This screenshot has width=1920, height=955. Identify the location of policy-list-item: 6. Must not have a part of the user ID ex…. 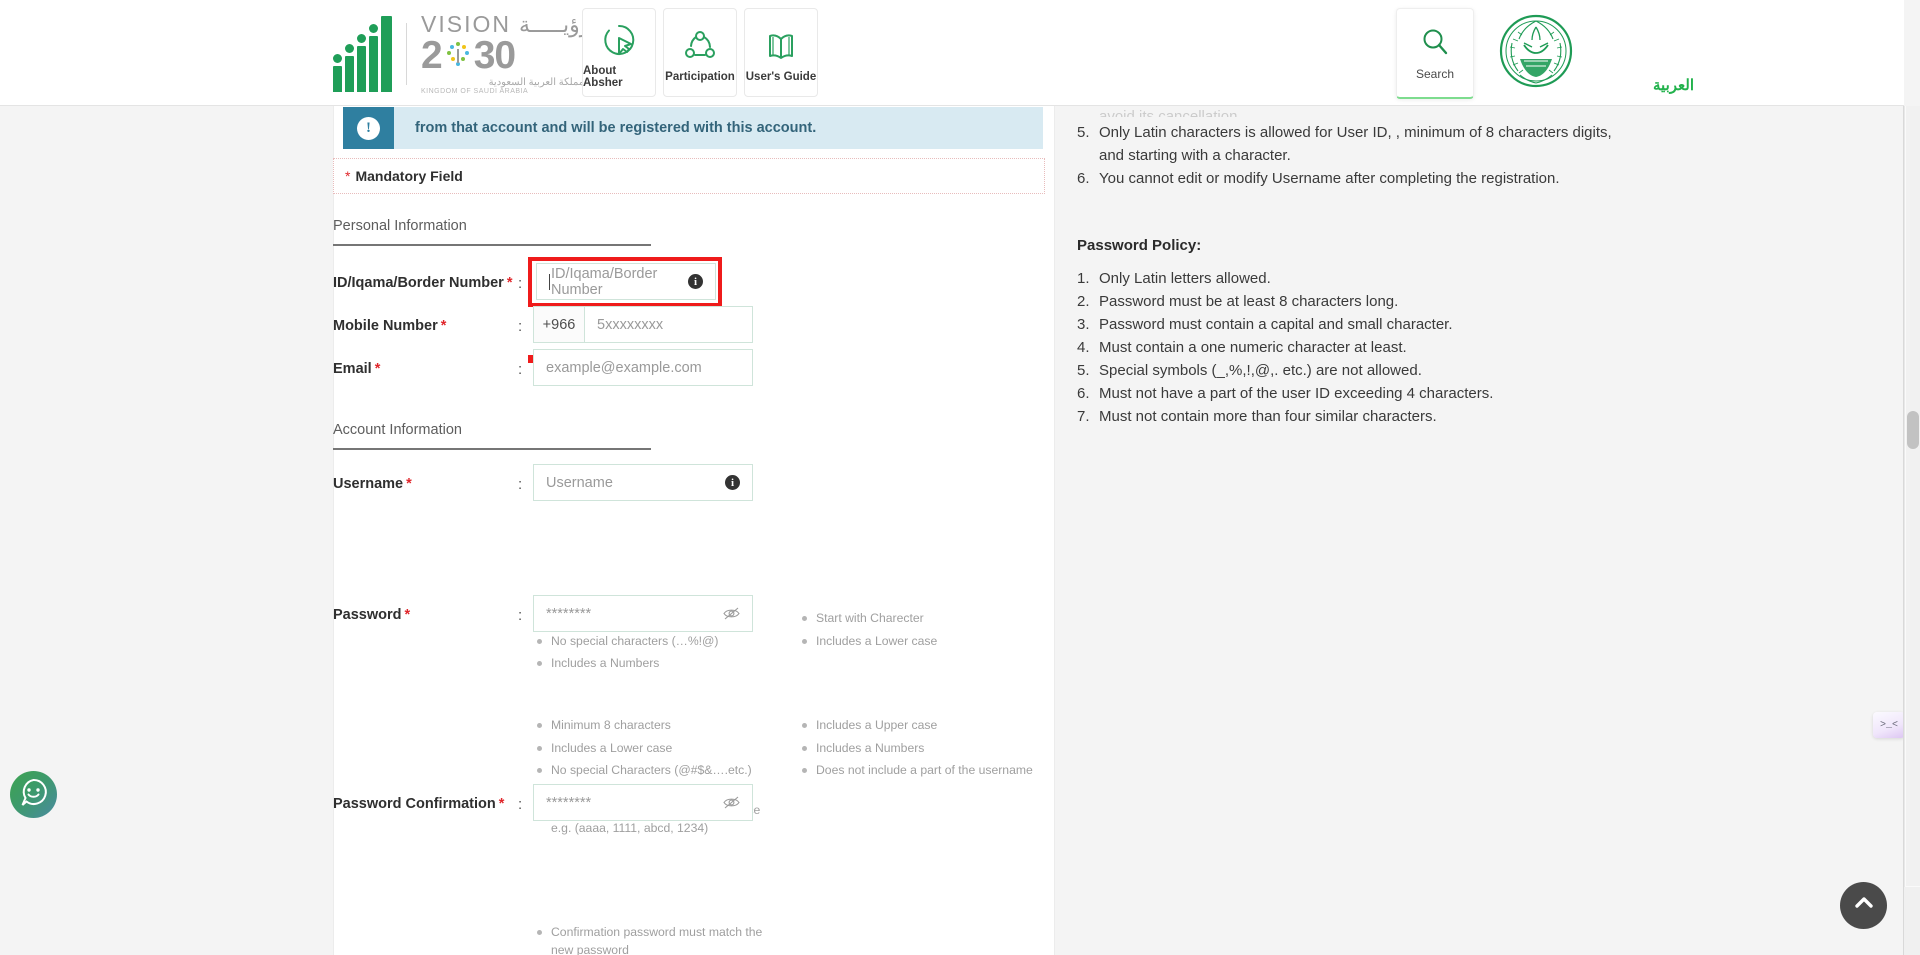
(1285, 393).